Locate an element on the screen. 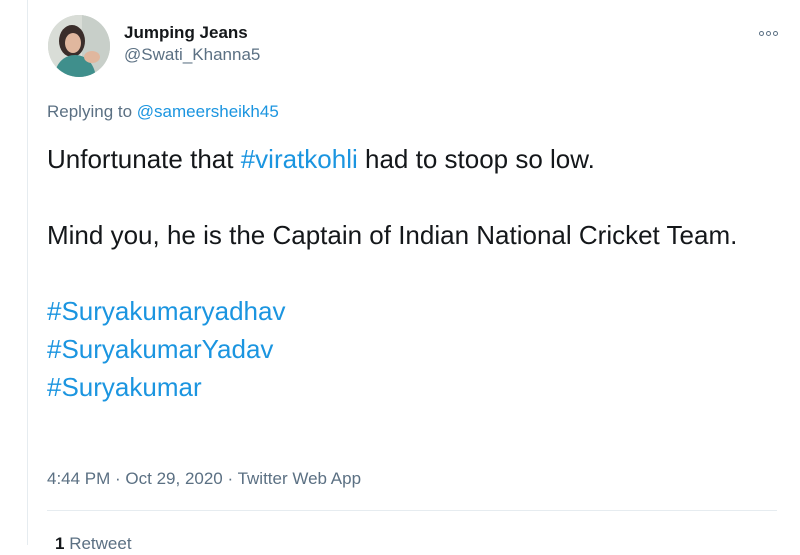  tweet-text-segment: Unfortunate that is located at coordinates (140, 159).